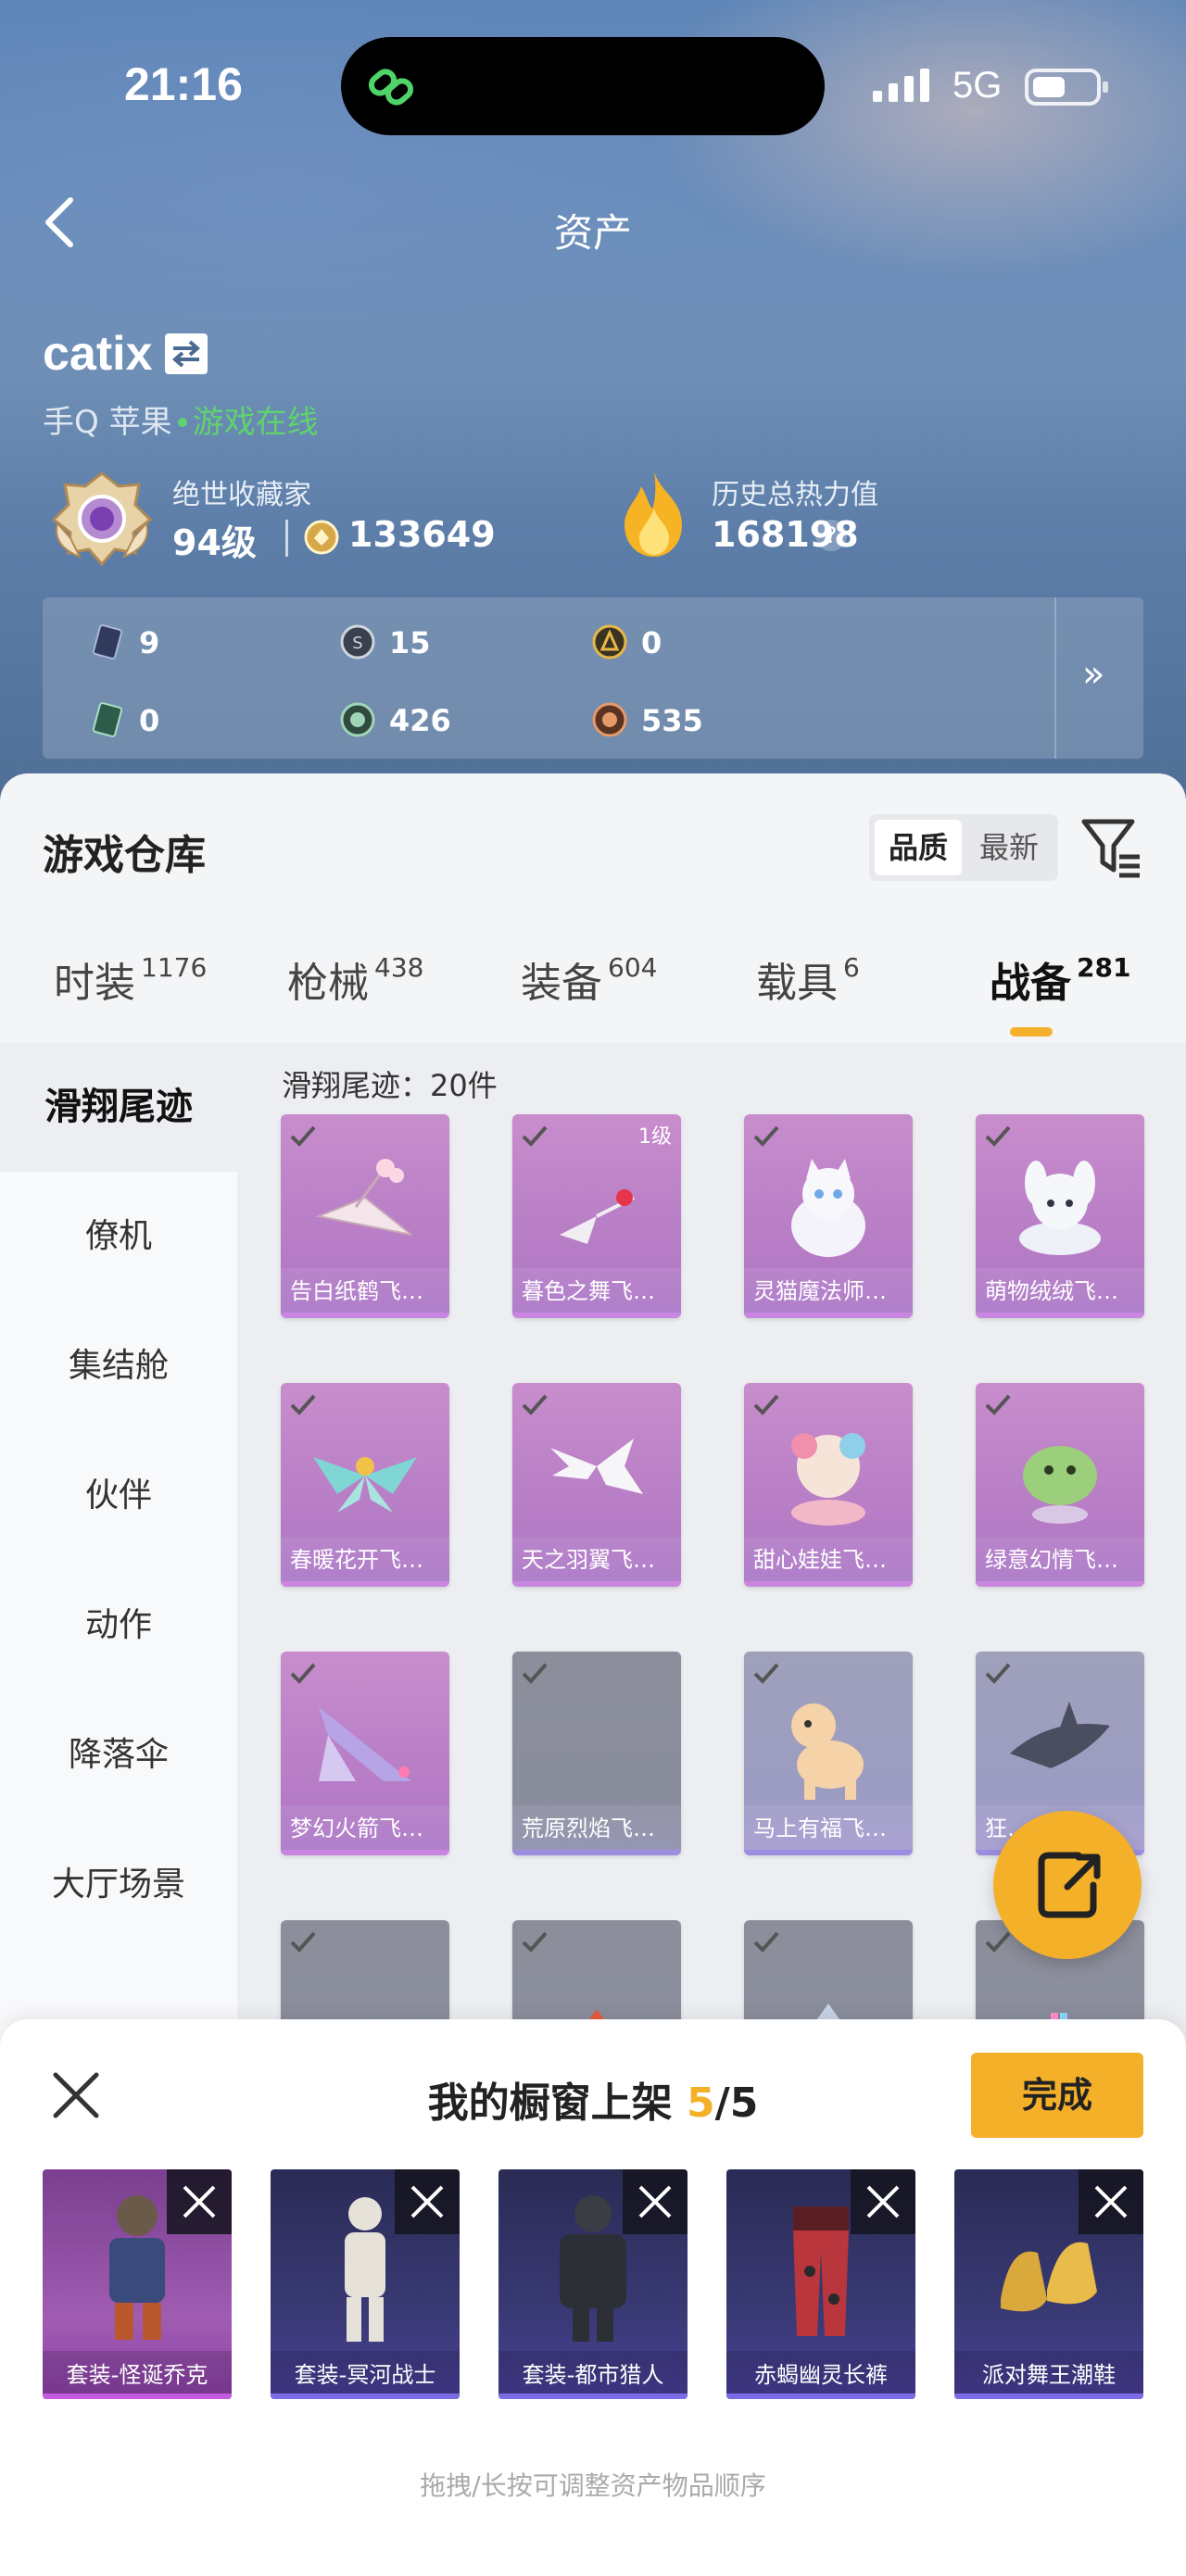 The width and height of the screenshot is (1186, 2576). Describe the element at coordinates (107, 719) in the screenshot. I see `green-card-icon` at that location.